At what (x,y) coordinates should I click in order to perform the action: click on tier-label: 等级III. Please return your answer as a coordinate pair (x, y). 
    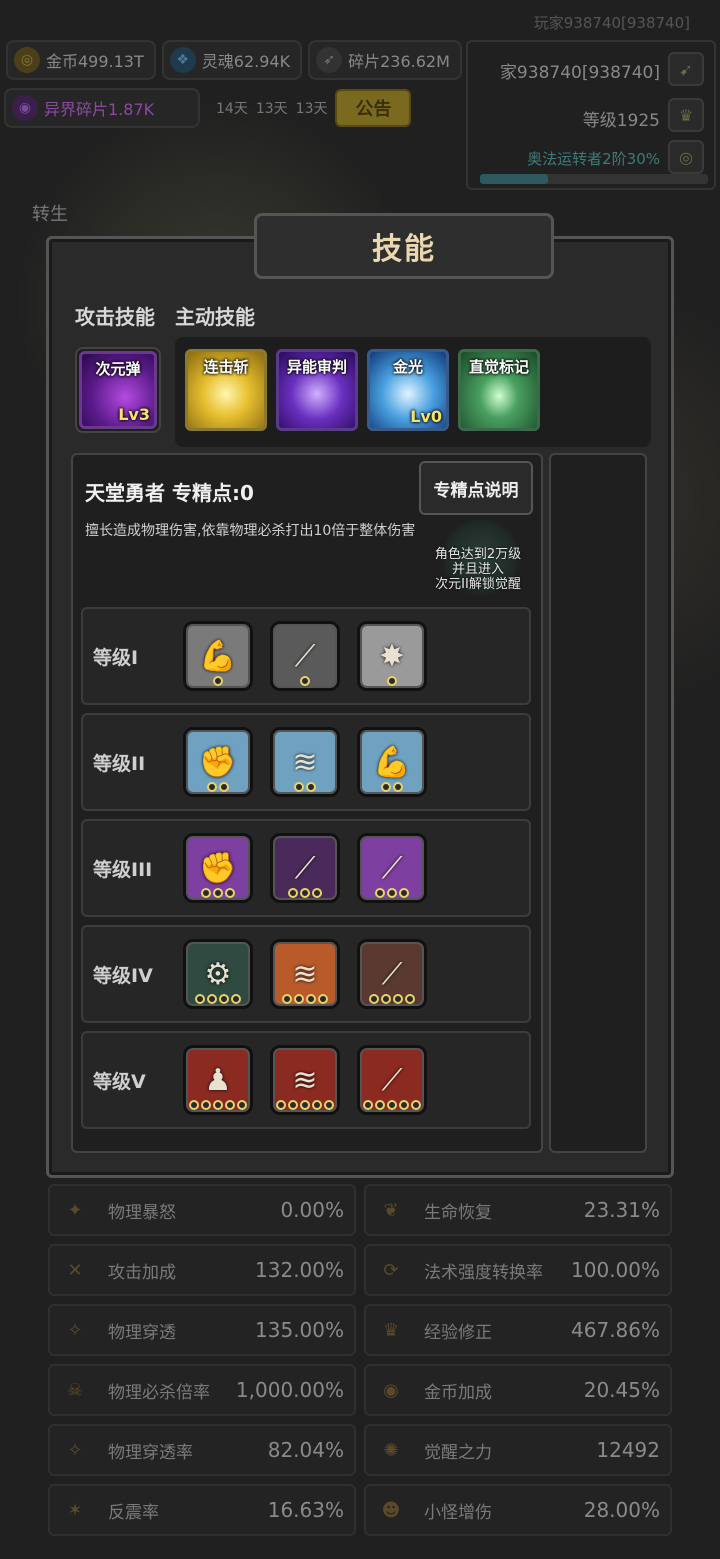
    Looking at the image, I should click on (123, 870).